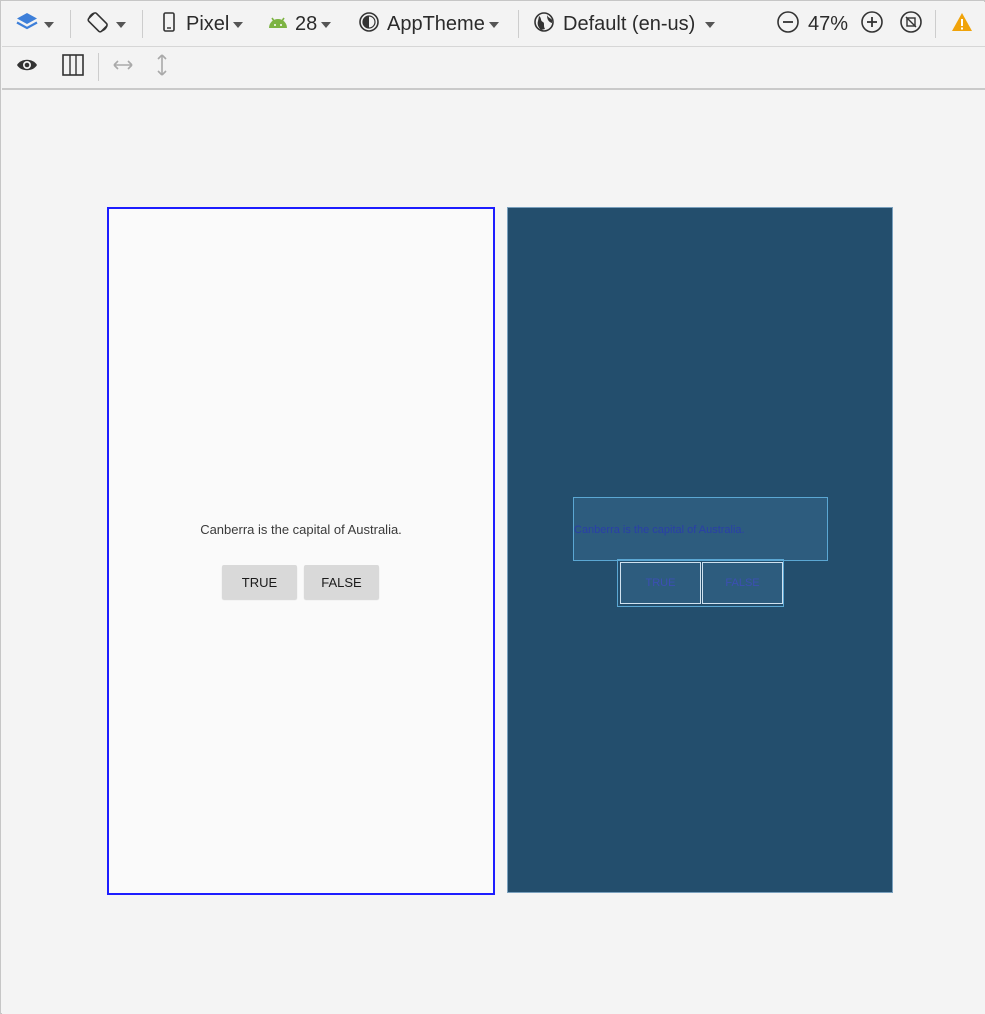 The height and width of the screenshot is (1014, 985). I want to click on phone-icon, so click(169, 24).